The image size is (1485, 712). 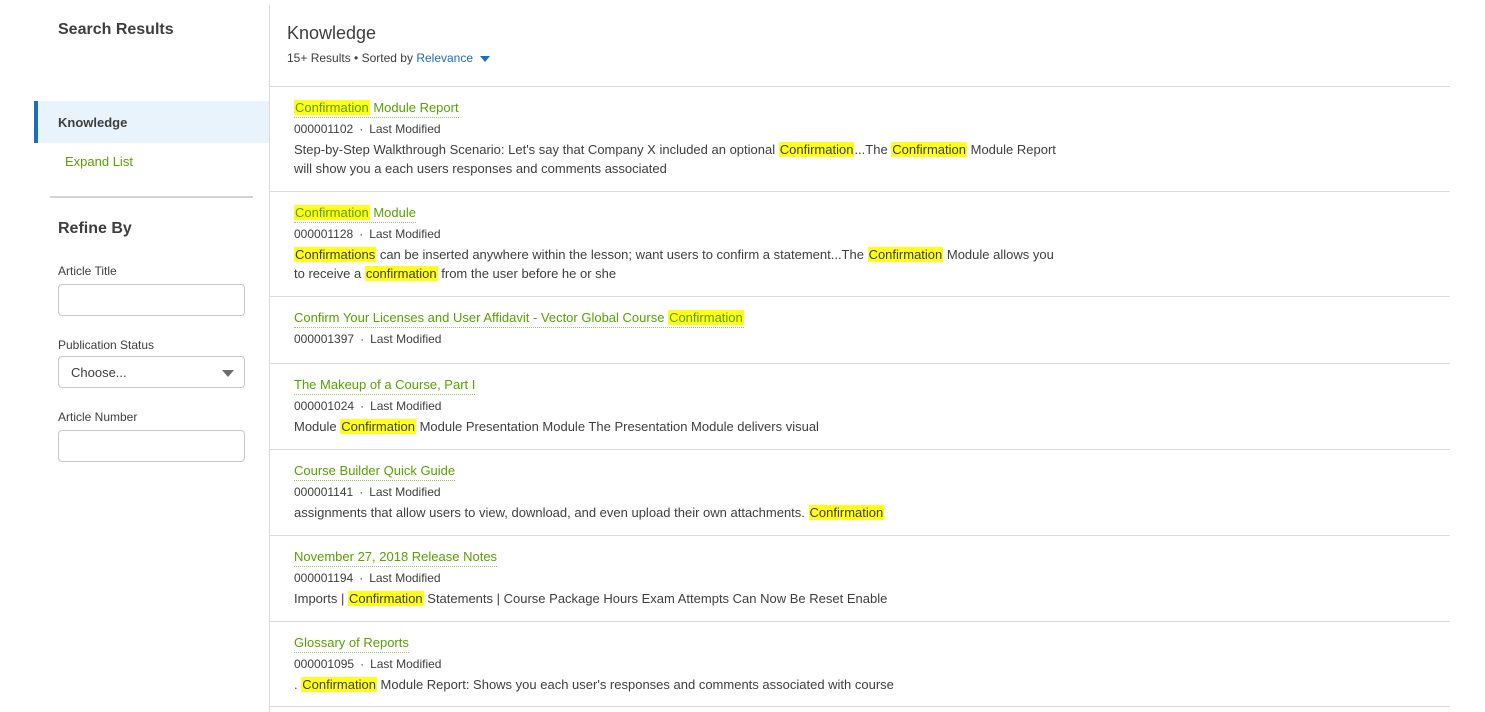 What do you see at coordinates (319, 58) in the screenshot?
I see `result-count: 15+ Results` at bounding box center [319, 58].